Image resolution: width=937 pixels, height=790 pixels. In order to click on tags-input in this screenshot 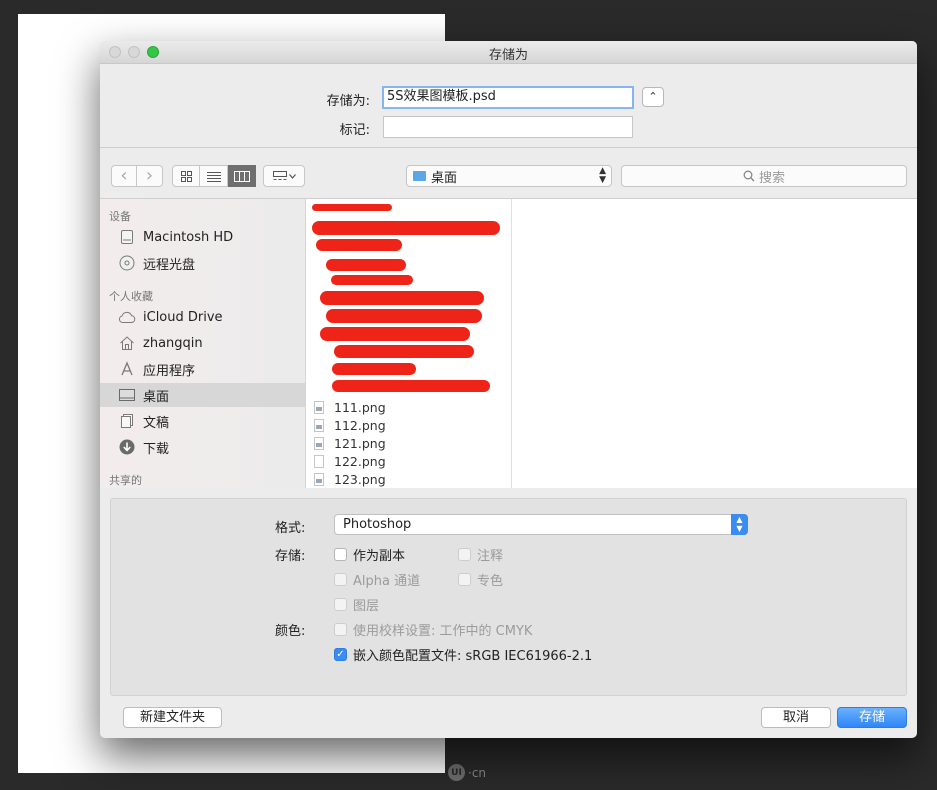, I will do `click(508, 127)`.